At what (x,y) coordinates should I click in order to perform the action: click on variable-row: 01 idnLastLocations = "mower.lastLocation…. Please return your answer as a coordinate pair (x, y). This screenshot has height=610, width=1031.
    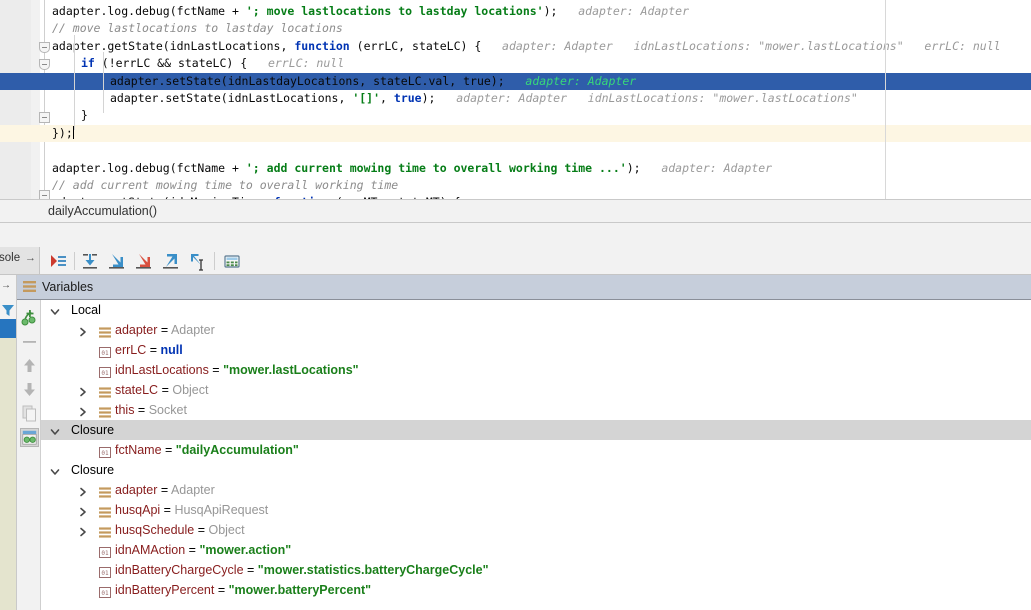
    Looking at the image, I should click on (536, 370).